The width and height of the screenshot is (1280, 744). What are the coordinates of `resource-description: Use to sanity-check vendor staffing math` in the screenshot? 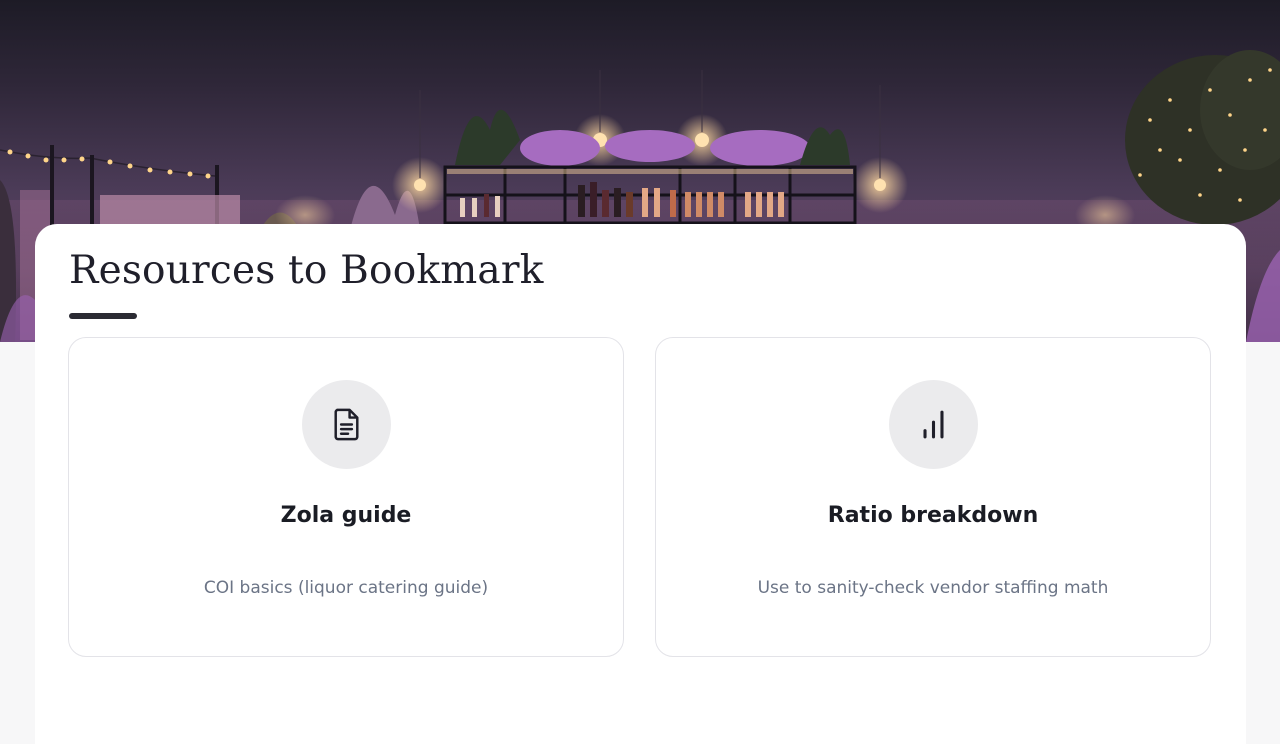 It's located at (933, 588).